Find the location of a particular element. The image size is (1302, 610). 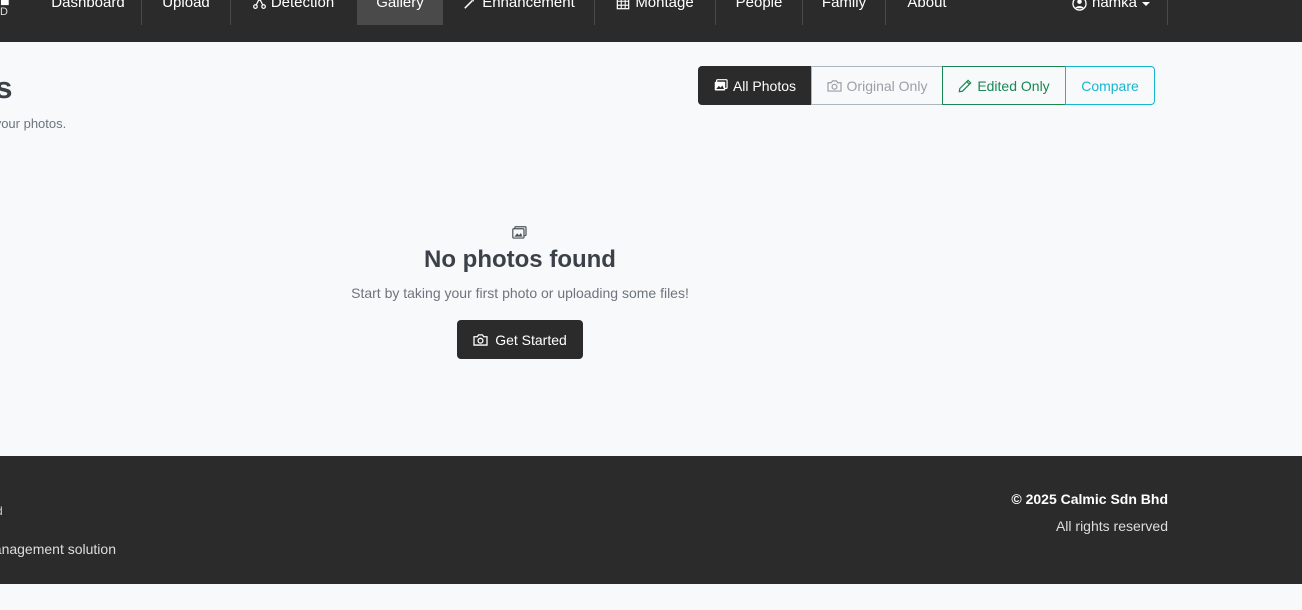

filter-all-photos-label: All Photos is located at coordinates (764, 85).